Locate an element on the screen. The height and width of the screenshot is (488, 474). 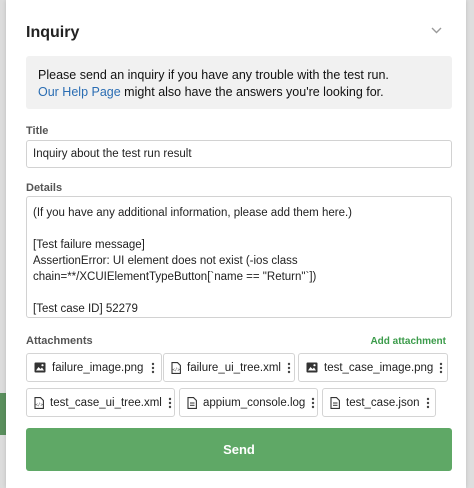
attachment-chip: test_case.json is located at coordinates (379, 402).